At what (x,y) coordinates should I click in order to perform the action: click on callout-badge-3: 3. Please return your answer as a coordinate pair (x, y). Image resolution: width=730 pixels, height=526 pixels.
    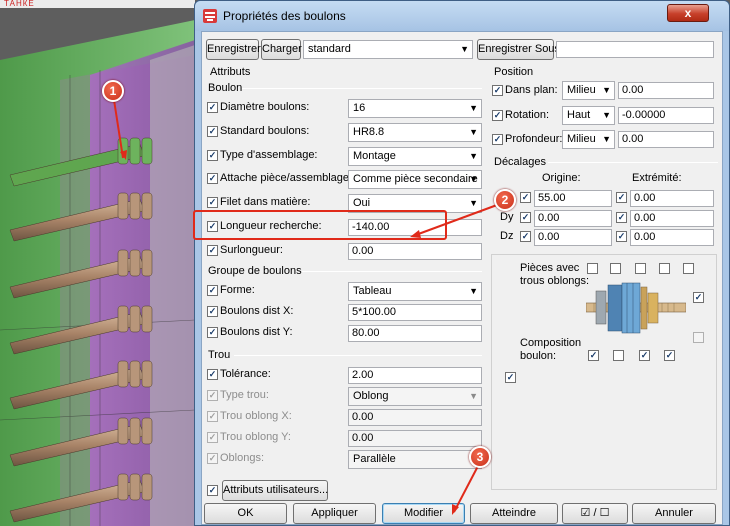
    Looking at the image, I should click on (480, 457).